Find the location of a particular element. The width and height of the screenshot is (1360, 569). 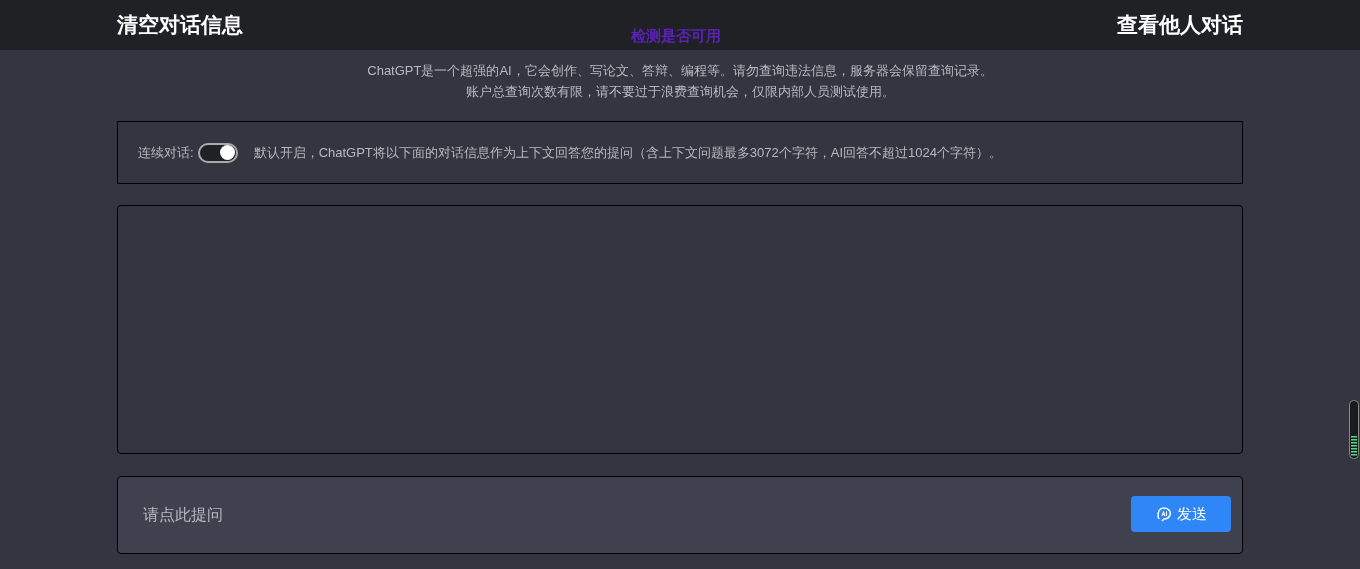

notice-text: 账户总查询次数有限，请不要过于浪费查询机会，仅限内部人员测试使用。 is located at coordinates (680, 91).